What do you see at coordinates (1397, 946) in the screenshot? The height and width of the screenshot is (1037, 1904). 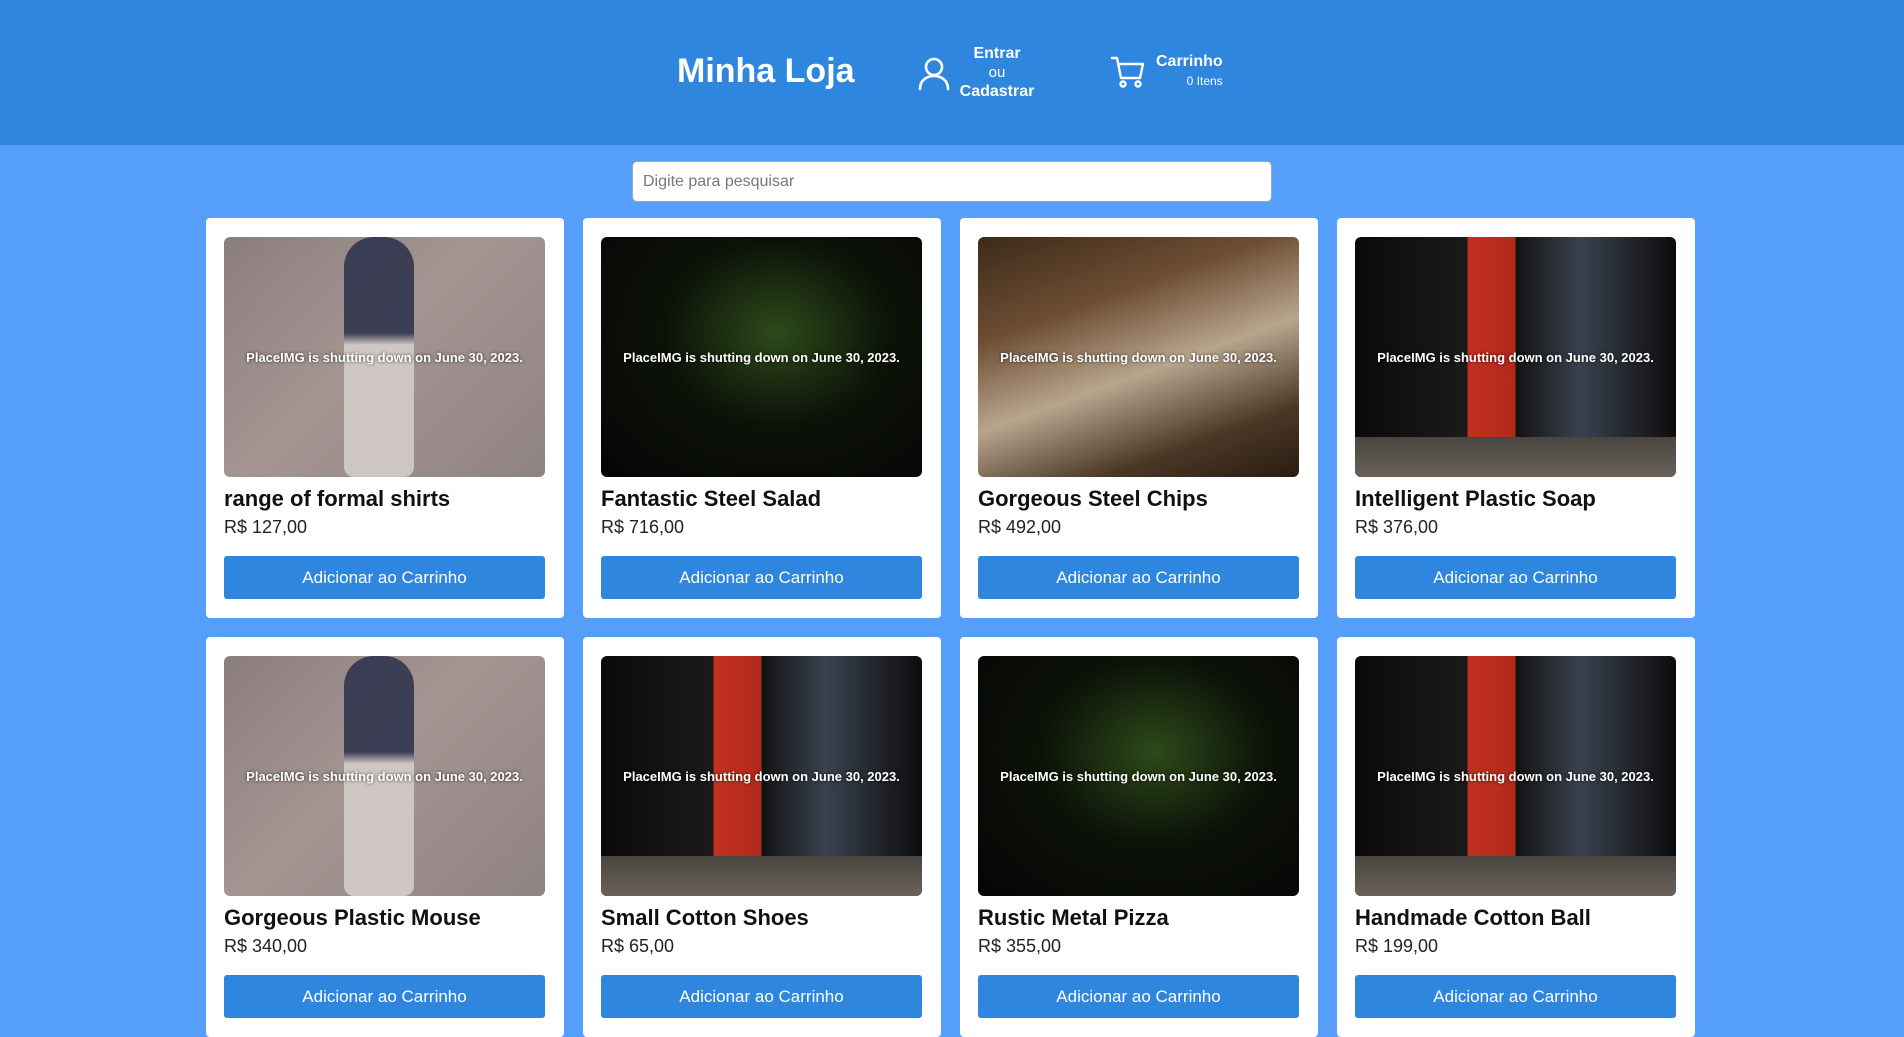 I see `product-price: R$ 199,00` at bounding box center [1397, 946].